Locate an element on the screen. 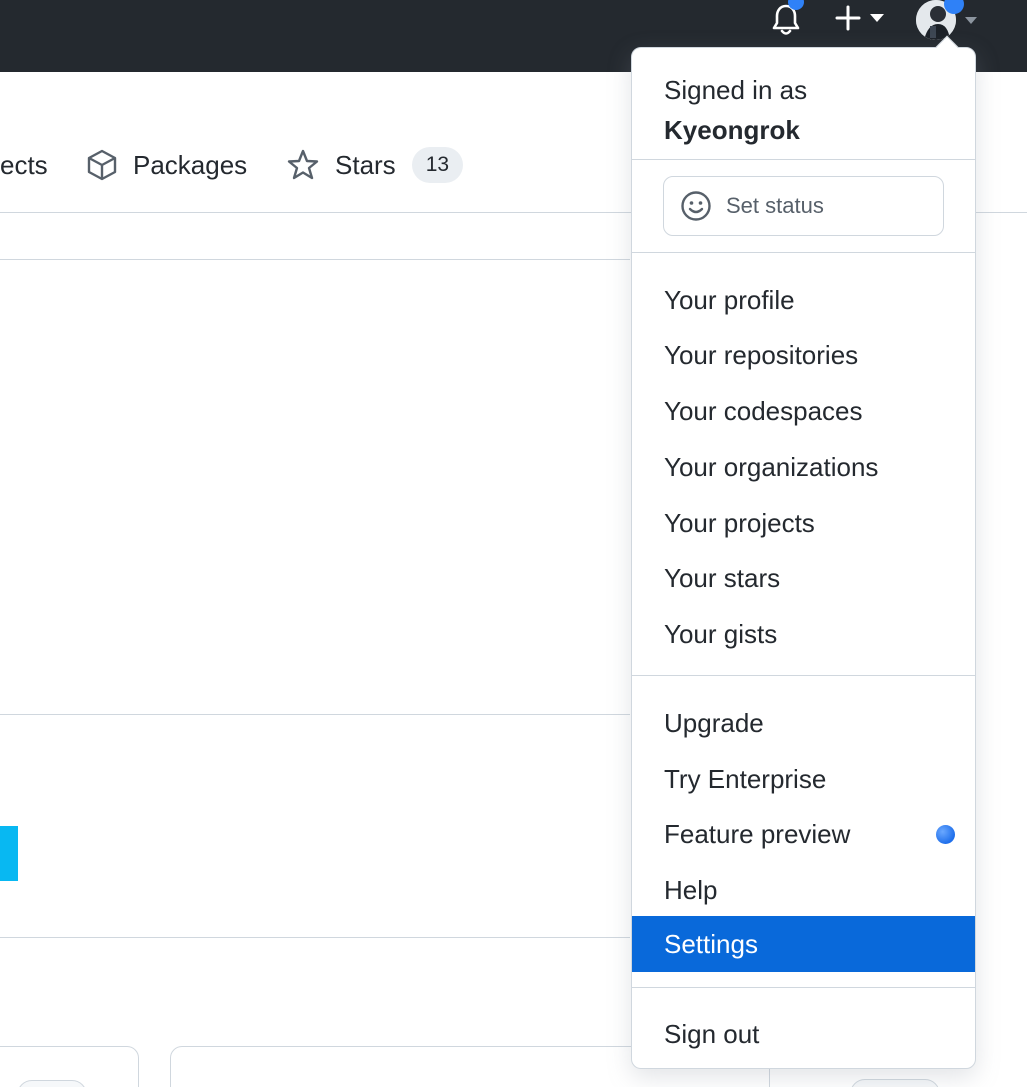 The height and width of the screenshot is (1087, 1027). menu-item-label: Your organizations is located at coordinates (771, 466).